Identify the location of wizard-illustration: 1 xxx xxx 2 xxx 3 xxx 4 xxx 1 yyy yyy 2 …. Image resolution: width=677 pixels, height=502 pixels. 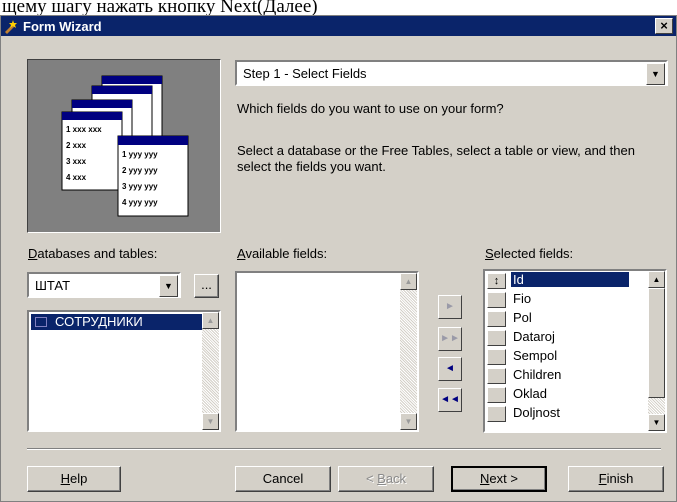
(124, 146).